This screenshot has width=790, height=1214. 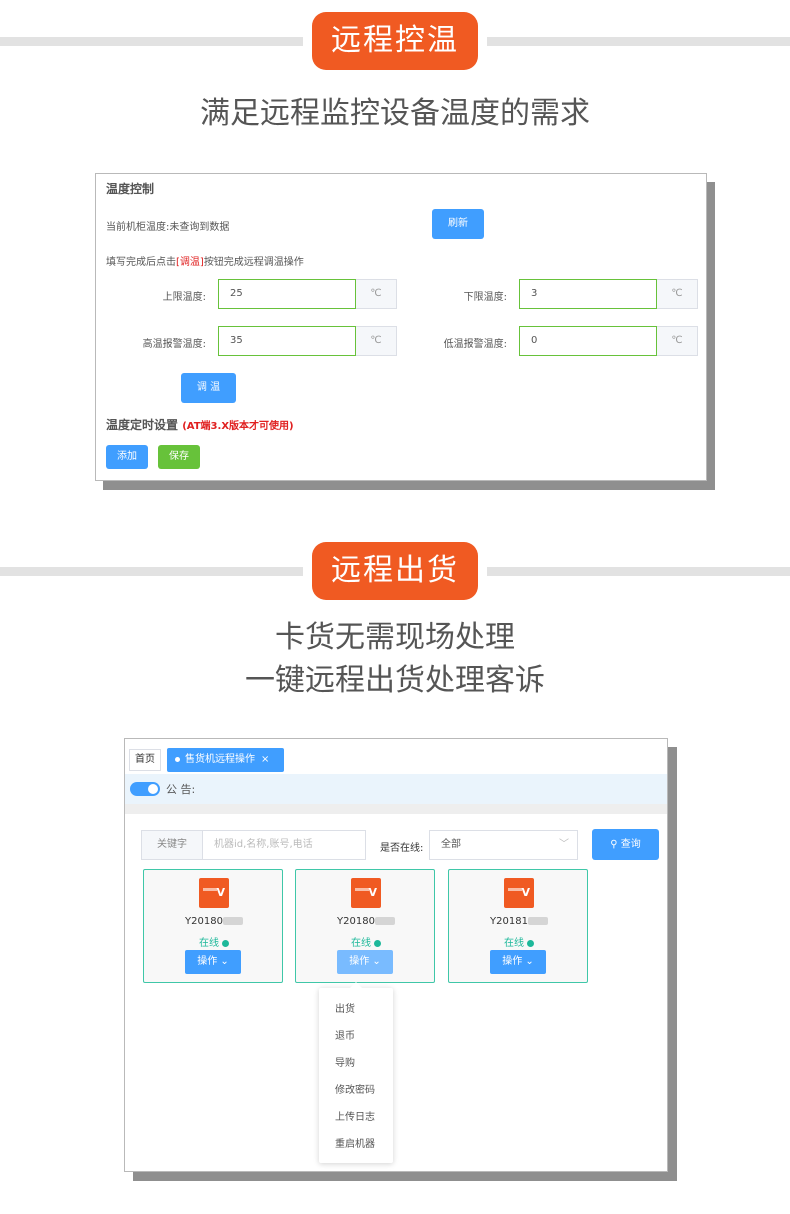 What do you see at coordinates (396, 809) in the screenshot?
I see `separator` at bounding box center [396, 809].